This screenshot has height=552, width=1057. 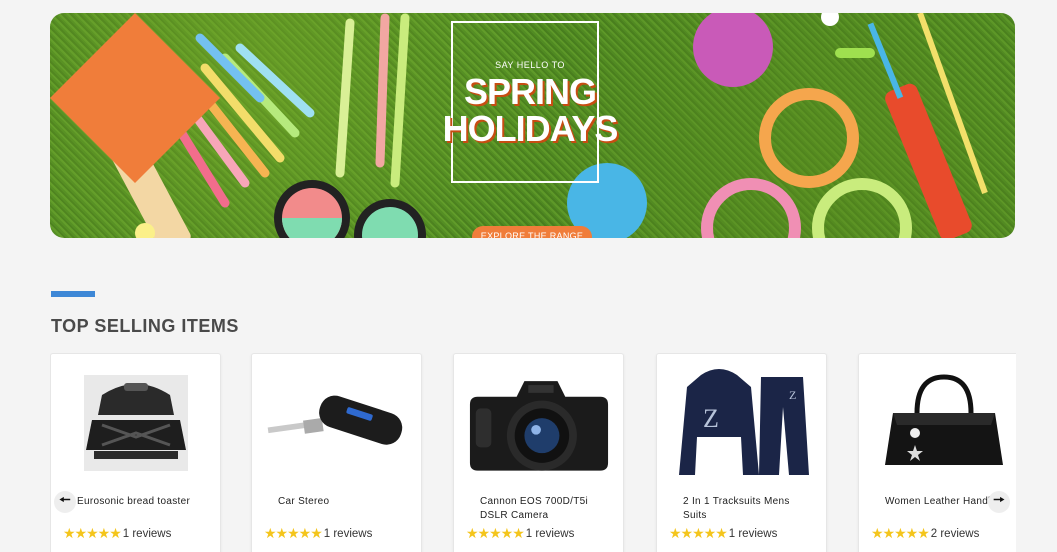 I want to click on tracksuit-icon: Z Z, so click(x=744, y=422).